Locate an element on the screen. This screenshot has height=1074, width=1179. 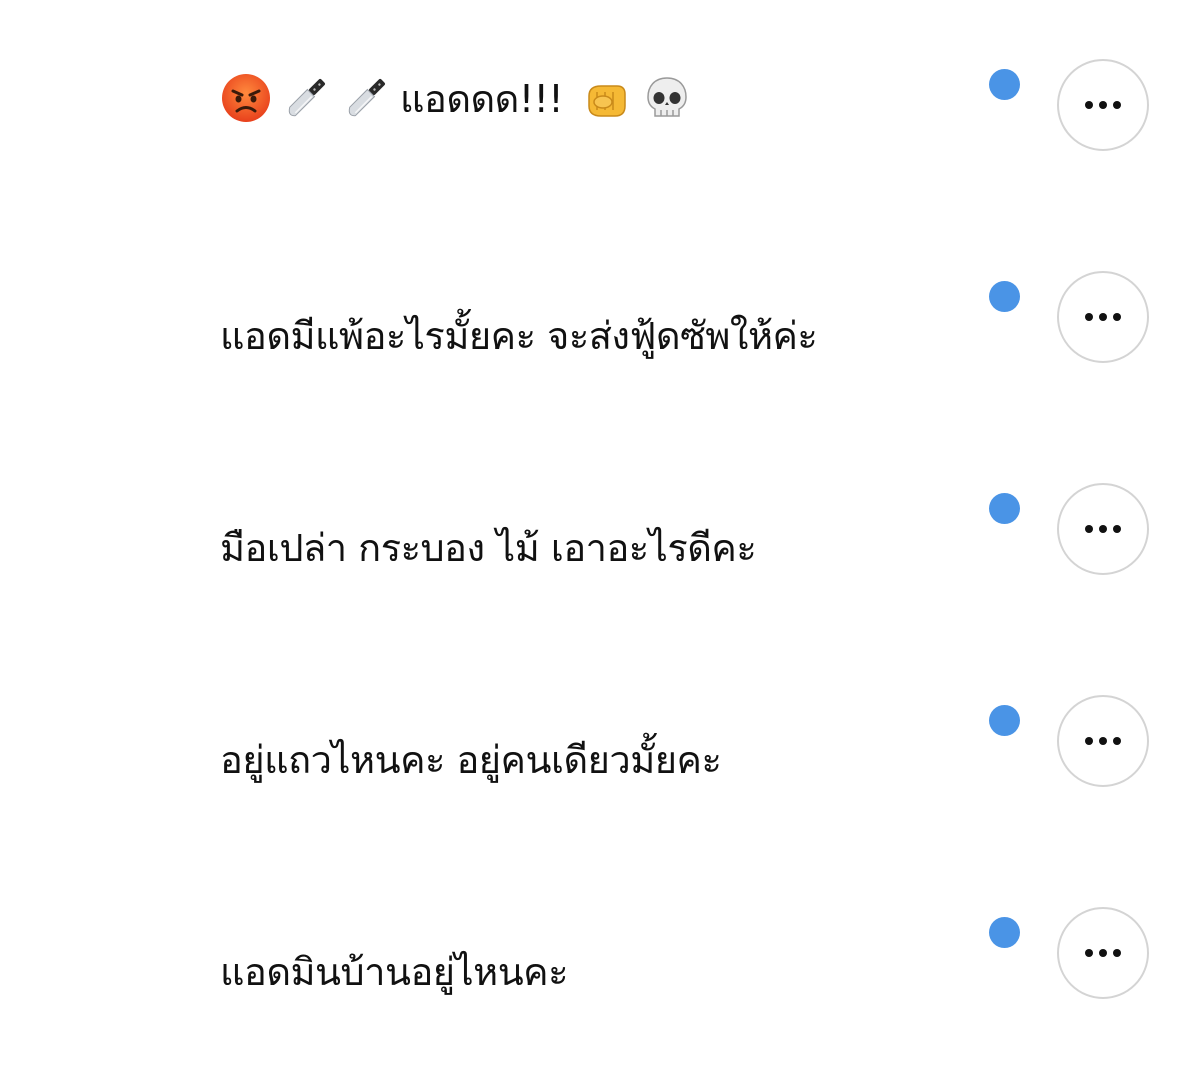
skull-icon is located at coordinates (667, 98).